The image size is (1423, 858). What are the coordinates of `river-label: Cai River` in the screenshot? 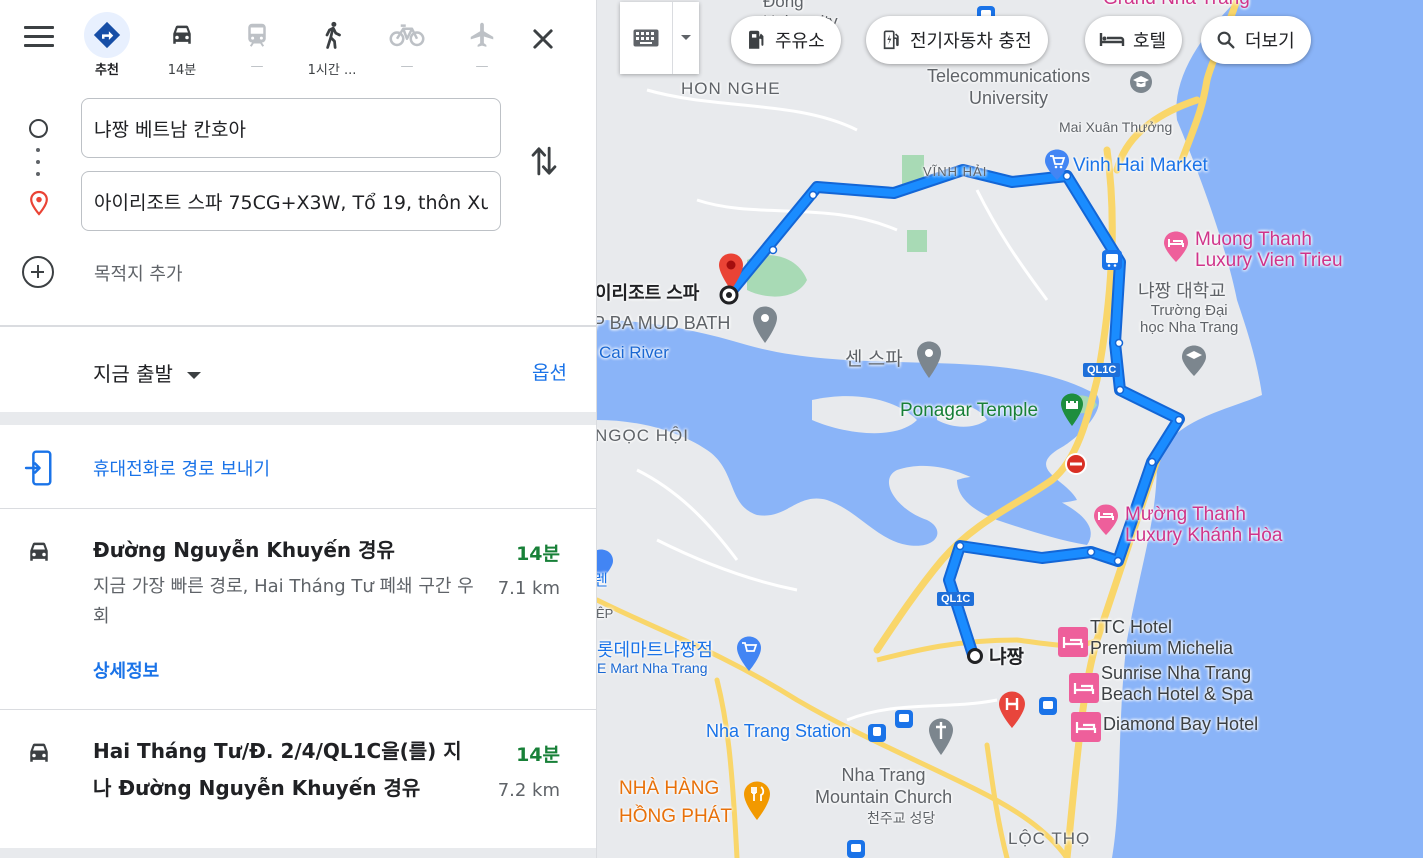 It's located at (634, 352).